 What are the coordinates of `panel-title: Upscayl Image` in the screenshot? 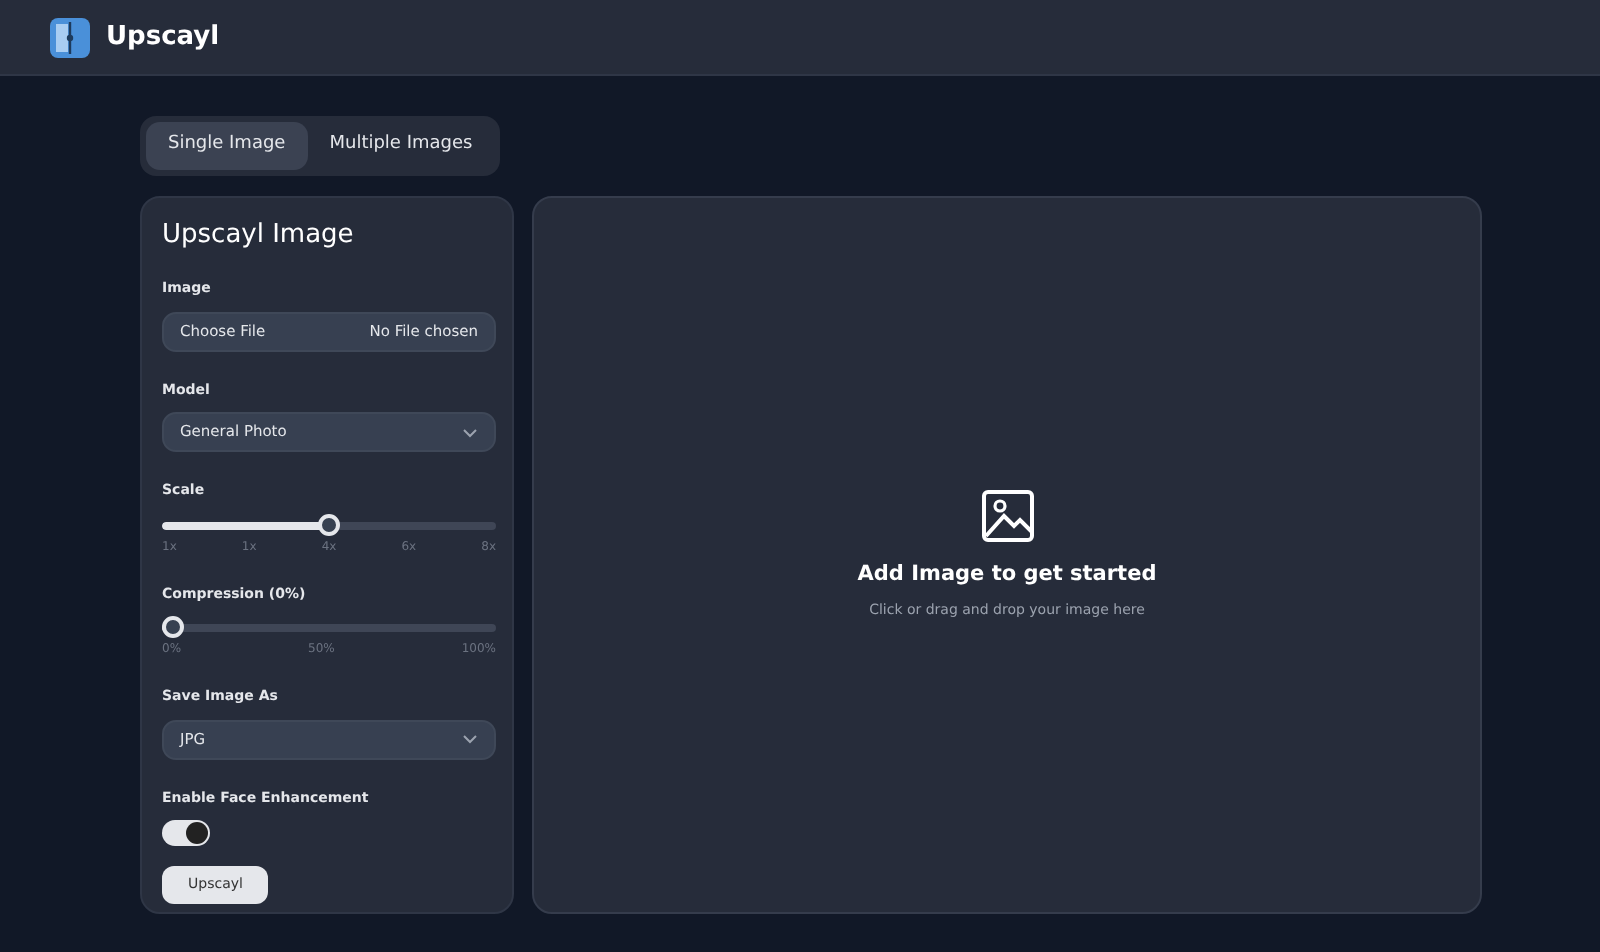 It's located at (259, 235).